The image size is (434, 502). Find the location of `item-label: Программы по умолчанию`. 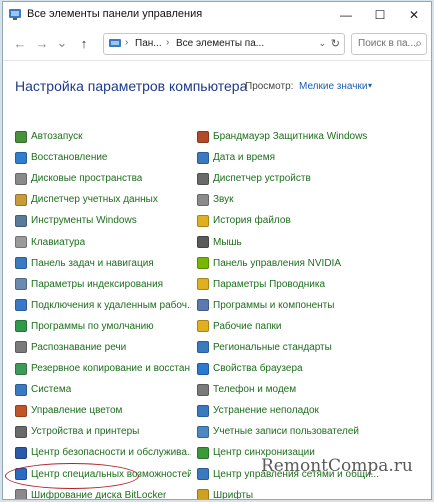

item-label: Программы по умолчанию is located at coordinates (92, 326).